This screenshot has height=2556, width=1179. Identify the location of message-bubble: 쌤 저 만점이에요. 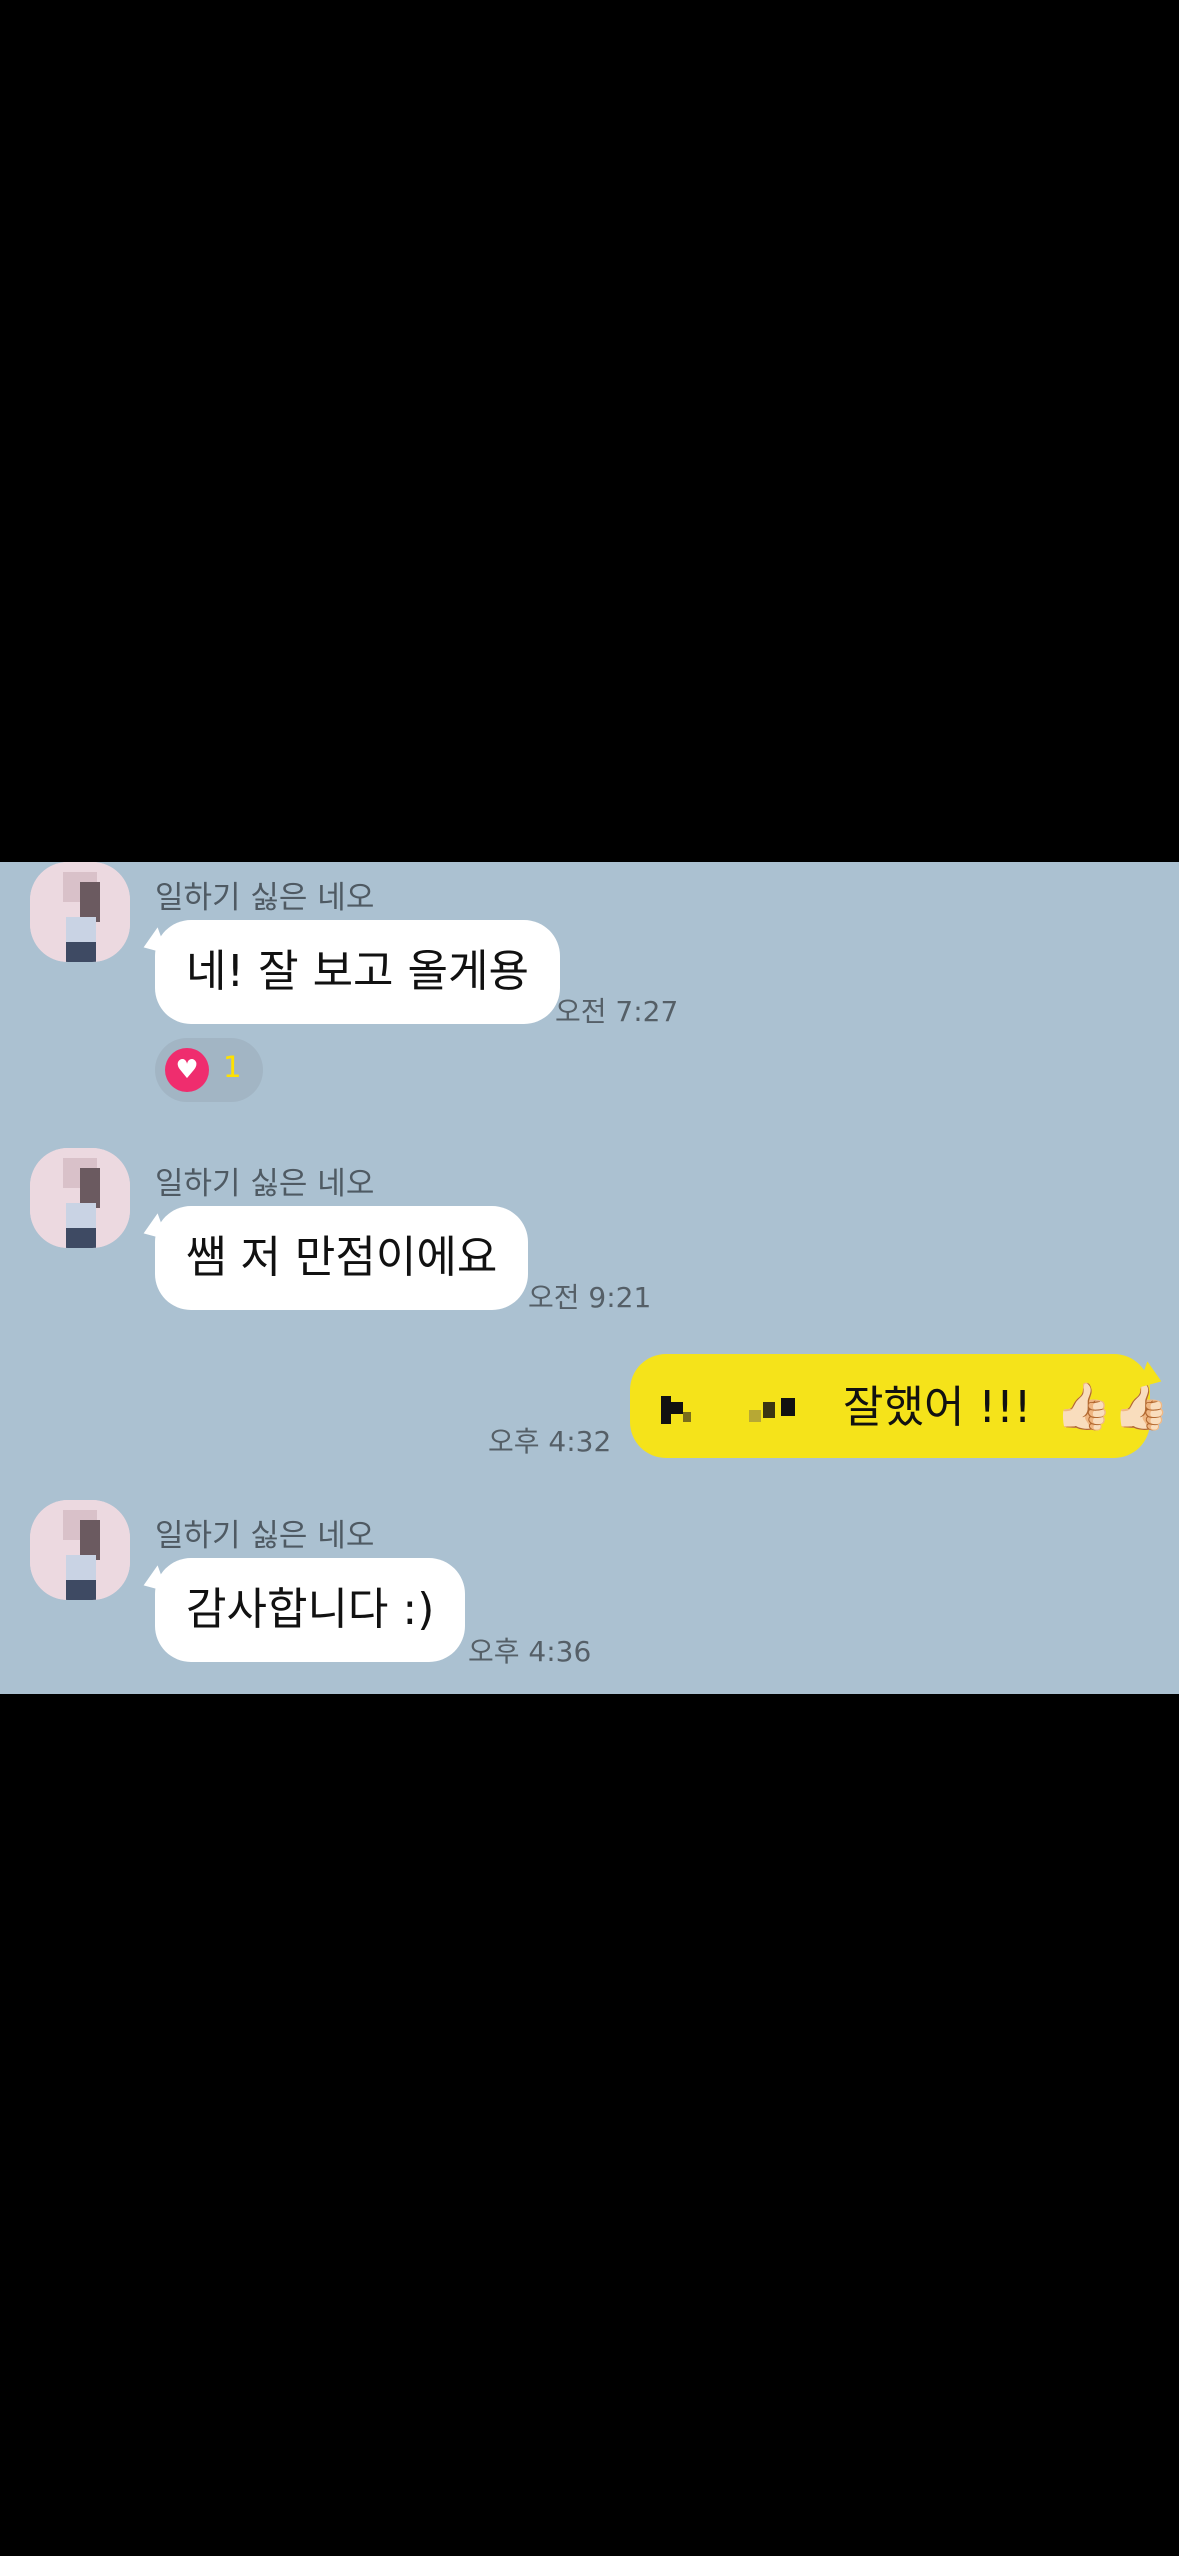
(342, 1258).